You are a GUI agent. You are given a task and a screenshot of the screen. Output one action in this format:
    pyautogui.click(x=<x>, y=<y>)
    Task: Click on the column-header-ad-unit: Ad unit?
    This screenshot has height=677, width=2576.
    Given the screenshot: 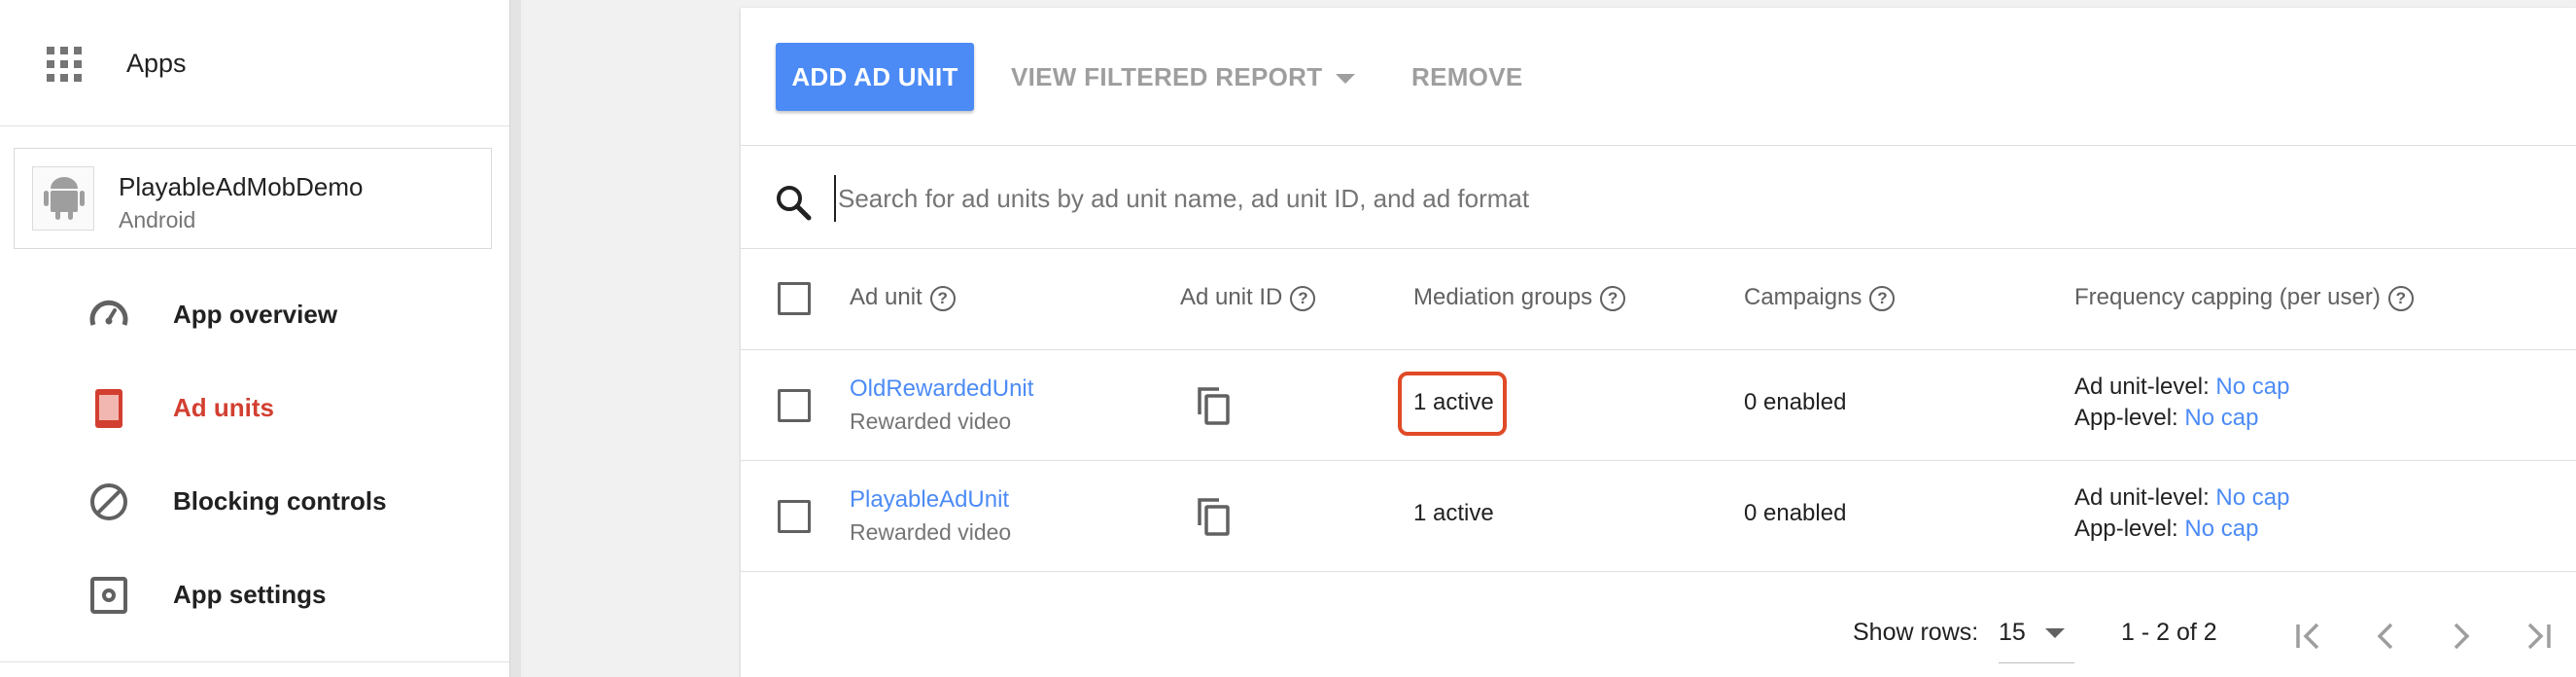 What is the action you would take?
    pyautogui.click(x=903, y=297)
    